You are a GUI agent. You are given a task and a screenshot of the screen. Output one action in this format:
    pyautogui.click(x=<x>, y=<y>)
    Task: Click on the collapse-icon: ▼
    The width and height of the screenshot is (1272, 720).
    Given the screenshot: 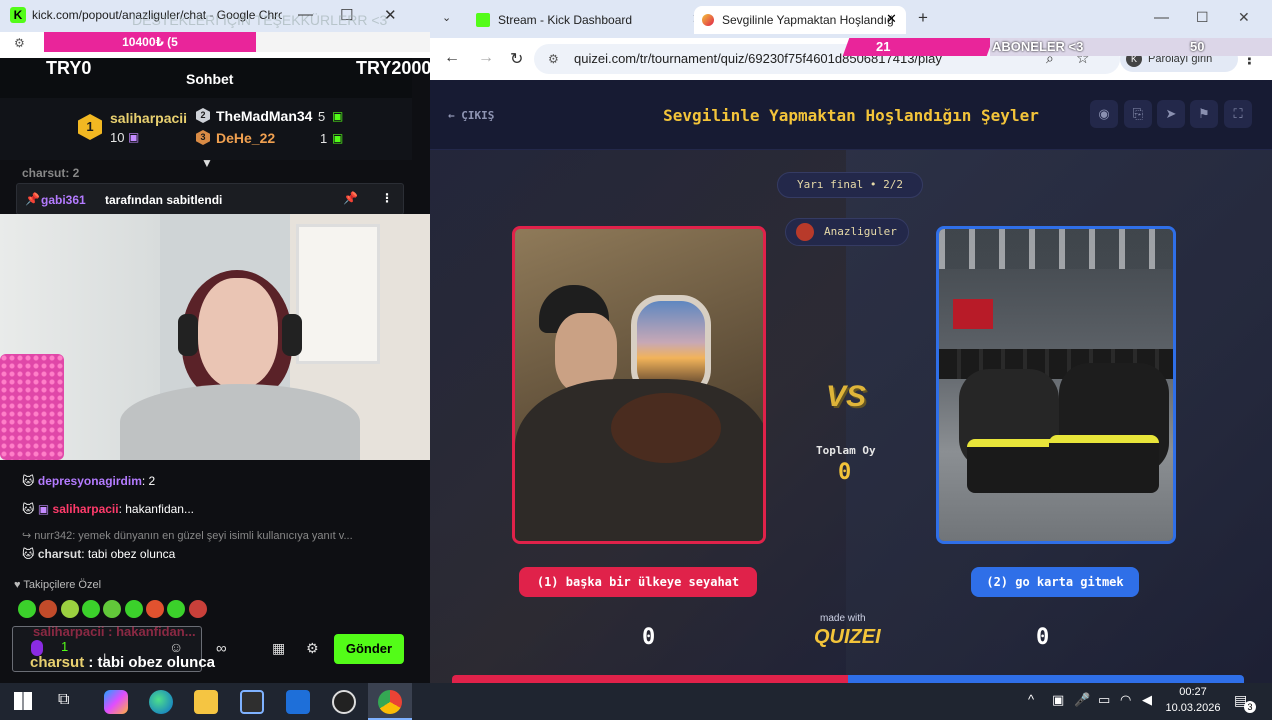 What is the action you would take?
    pyautogui.click(x=207, y=163)
    